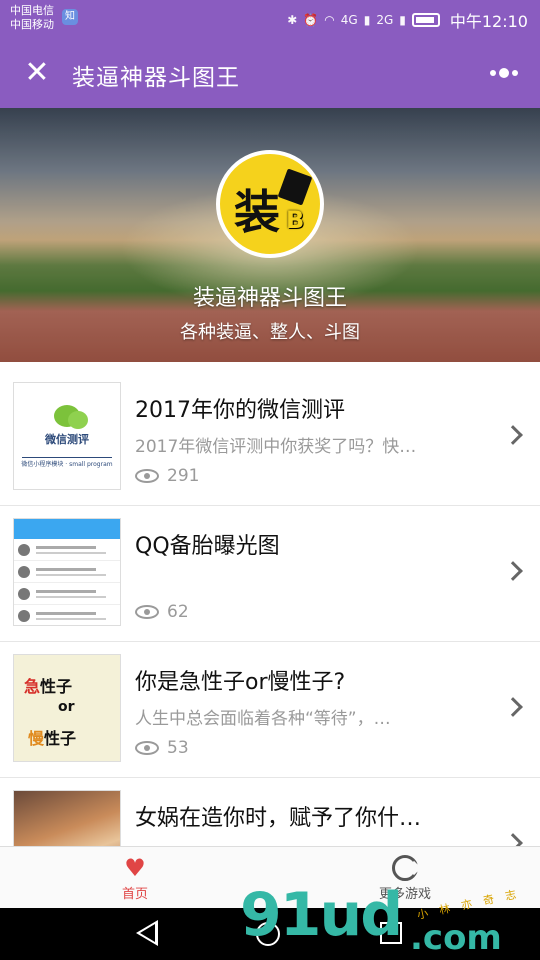  Describe the element at coordinates (36, 738) in the screenshot. I see `thumb-accent: 慢` at that location.